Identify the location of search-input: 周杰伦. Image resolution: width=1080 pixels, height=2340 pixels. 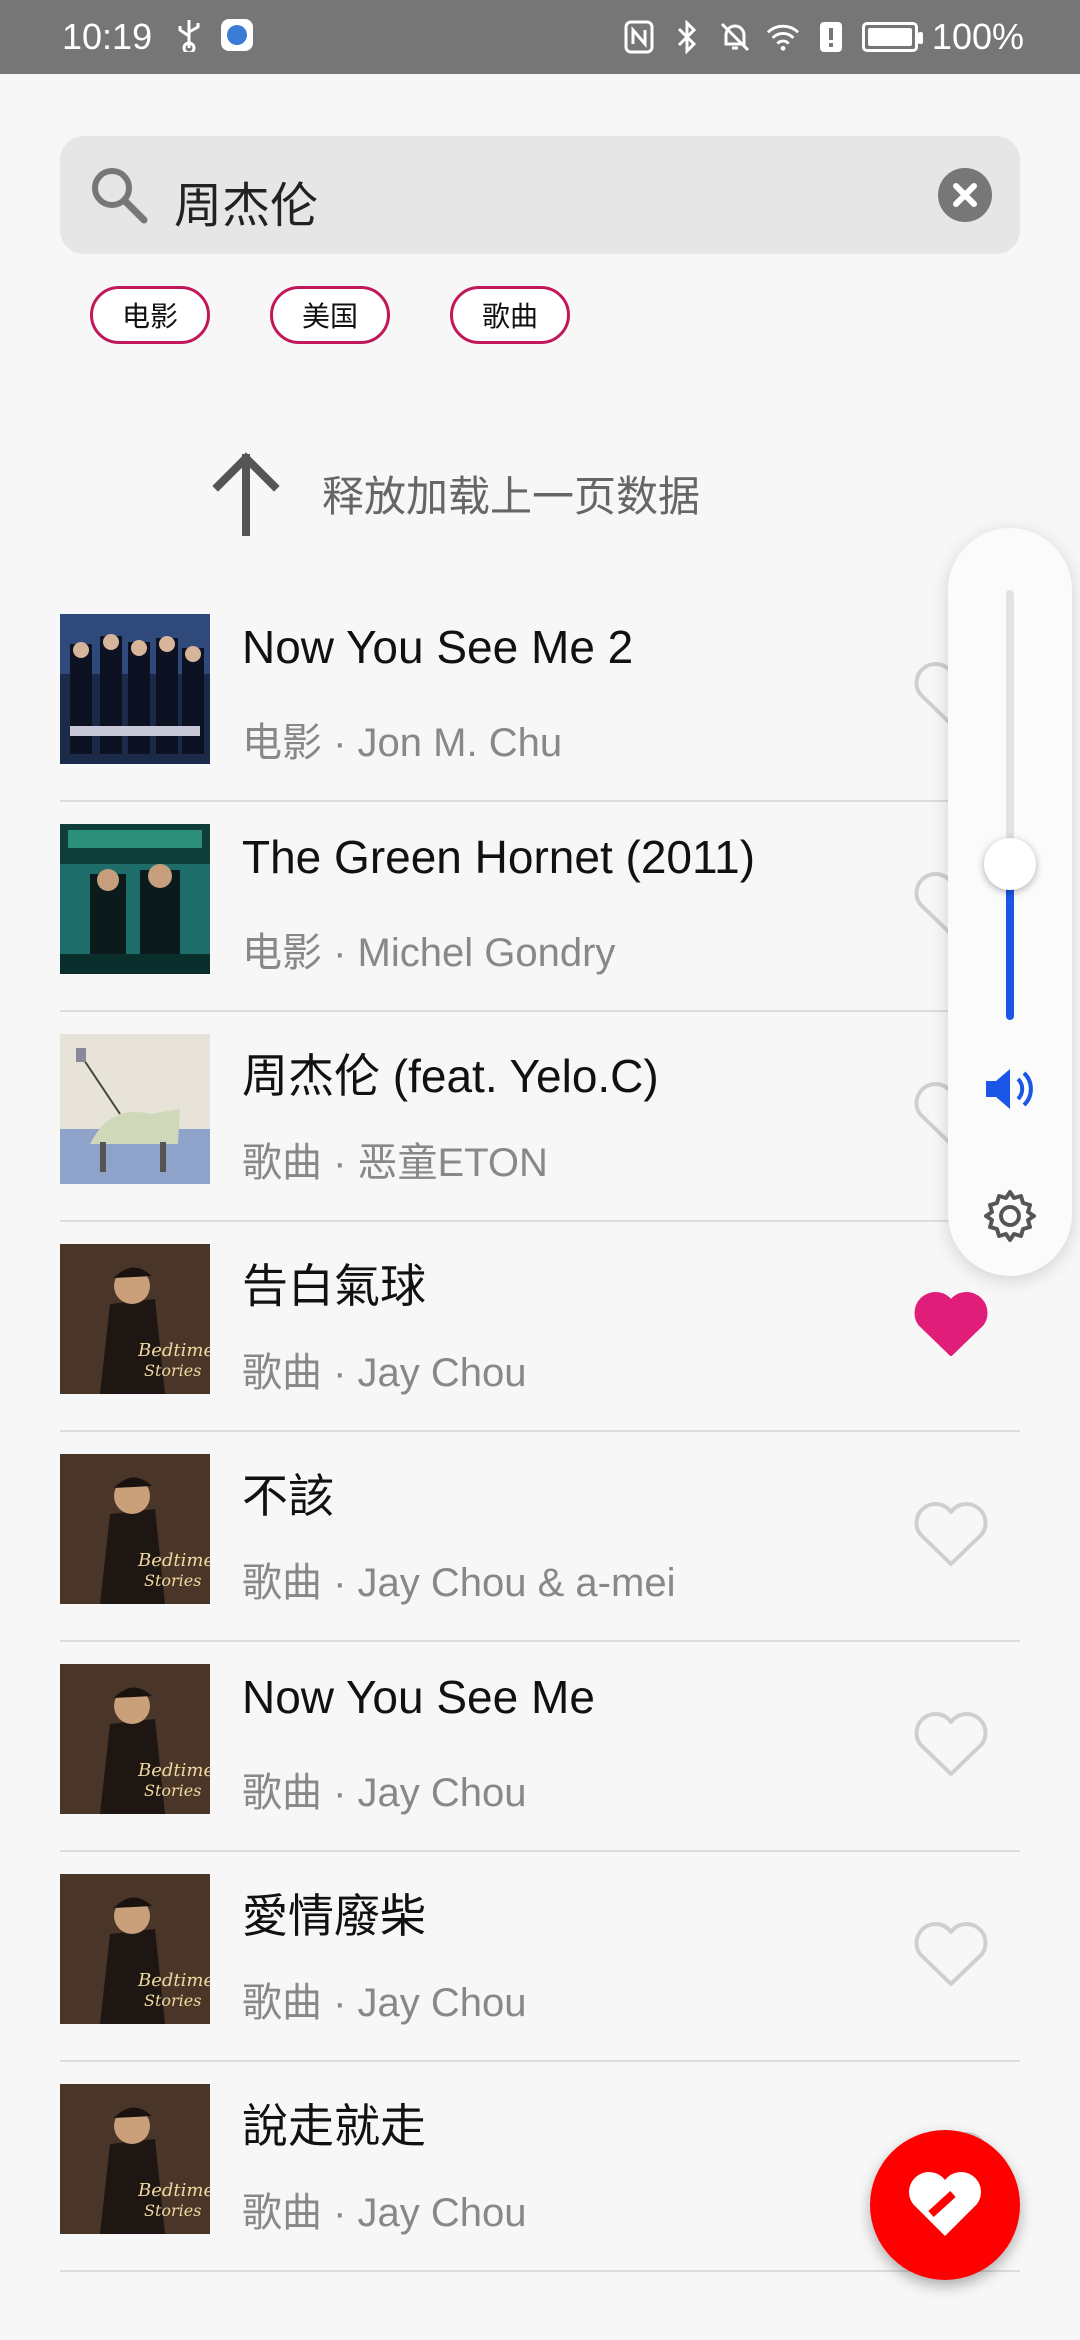
(246, 201).